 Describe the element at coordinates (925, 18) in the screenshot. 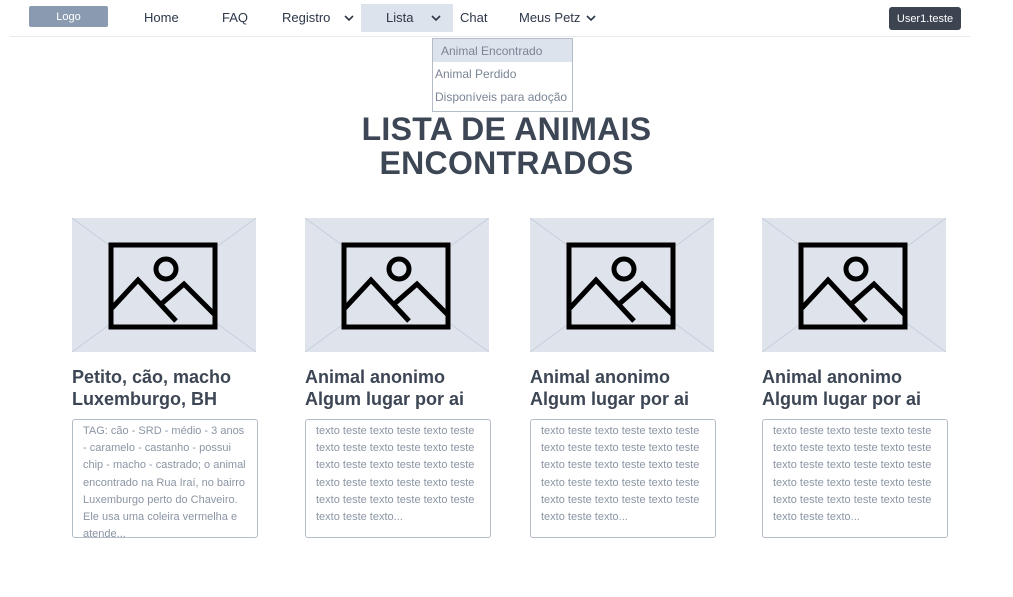

I see `user-account-button: User1.teste` at that location.